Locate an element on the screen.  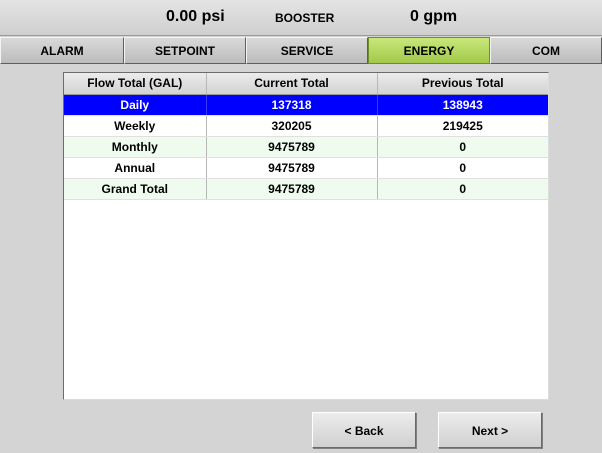
tab-energy: ENERGY is located at coordinates (429, 50).